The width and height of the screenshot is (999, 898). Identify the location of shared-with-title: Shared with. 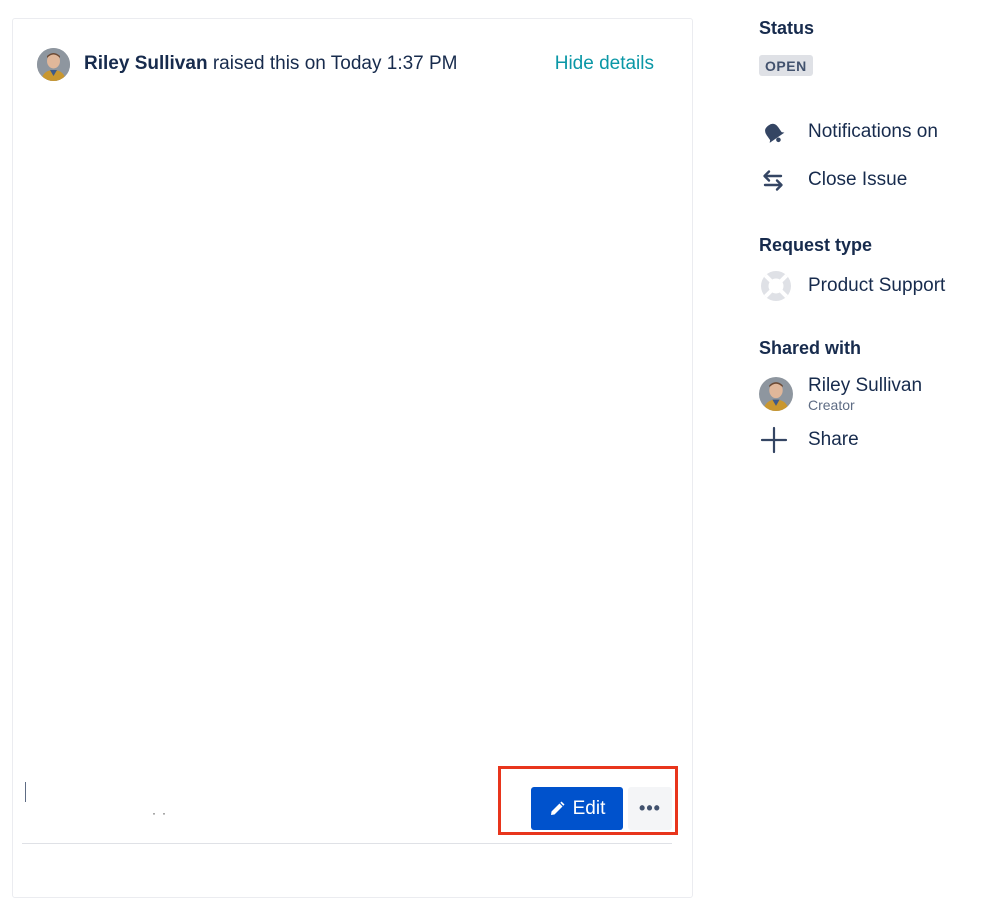
(810, 348).